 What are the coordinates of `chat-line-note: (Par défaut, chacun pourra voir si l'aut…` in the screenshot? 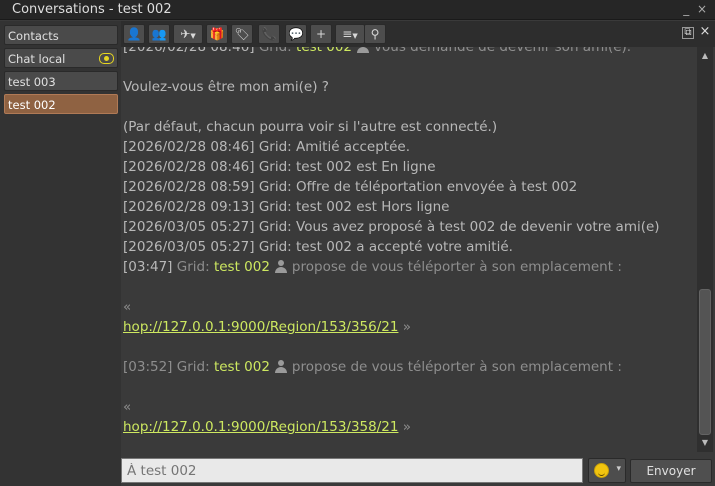 It's located at (310, 127).